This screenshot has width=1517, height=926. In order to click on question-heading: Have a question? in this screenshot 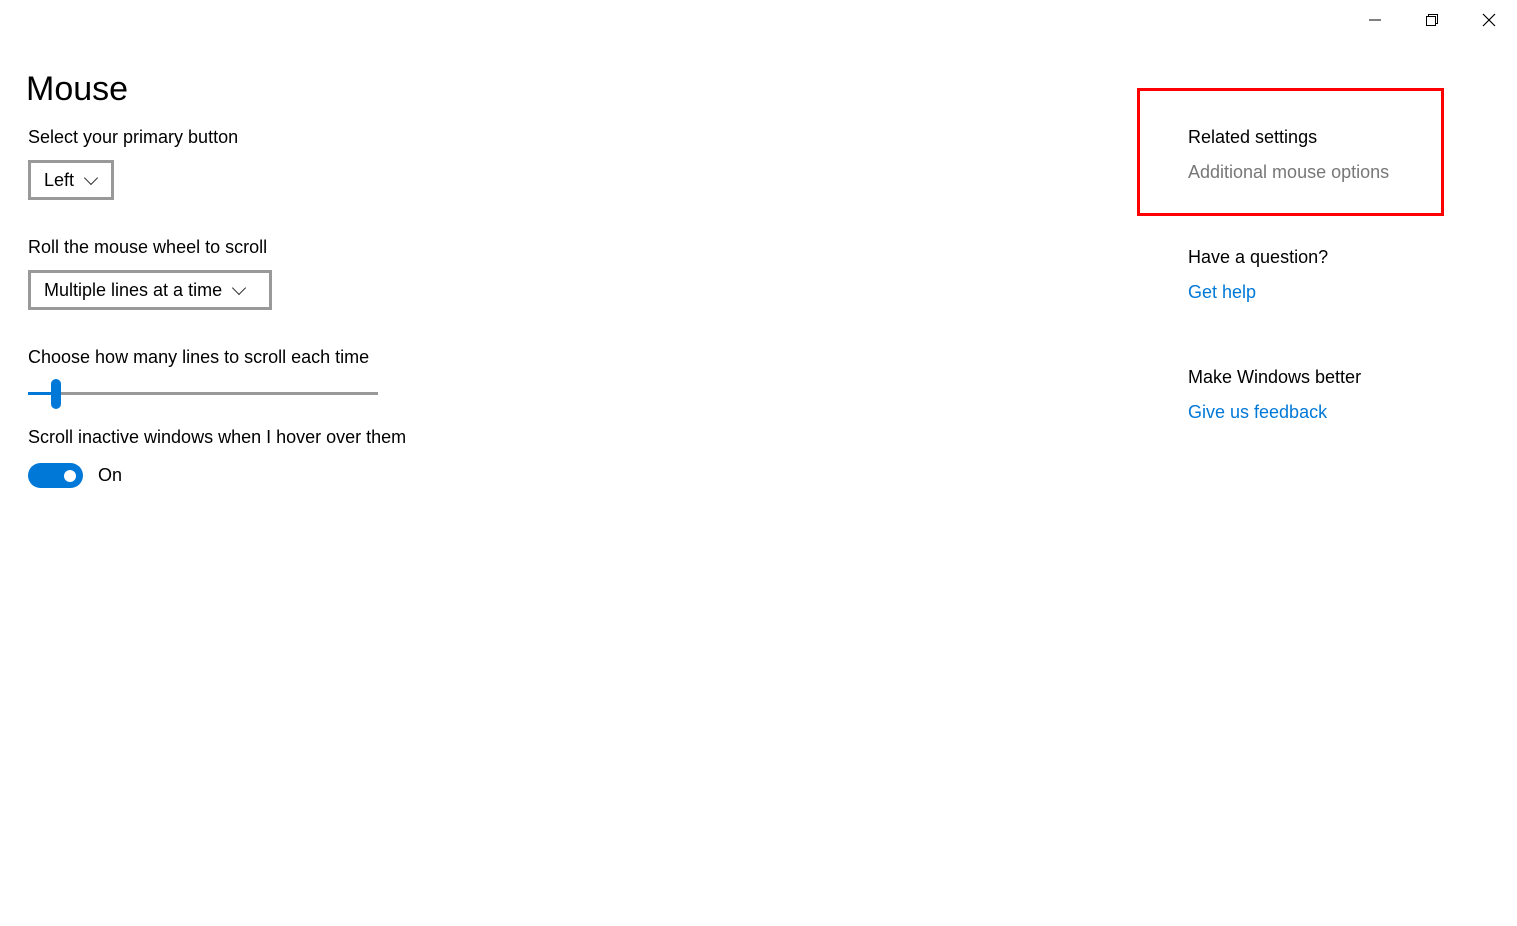, I will do `click(1258, 257)`.